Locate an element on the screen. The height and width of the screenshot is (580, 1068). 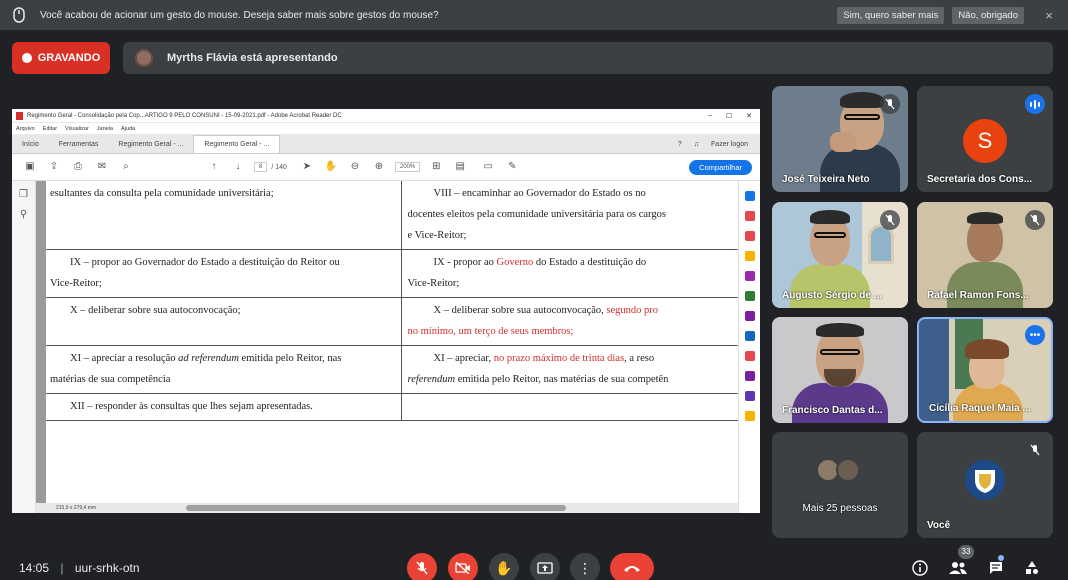
chat-button is located at coordinates (996, 568).